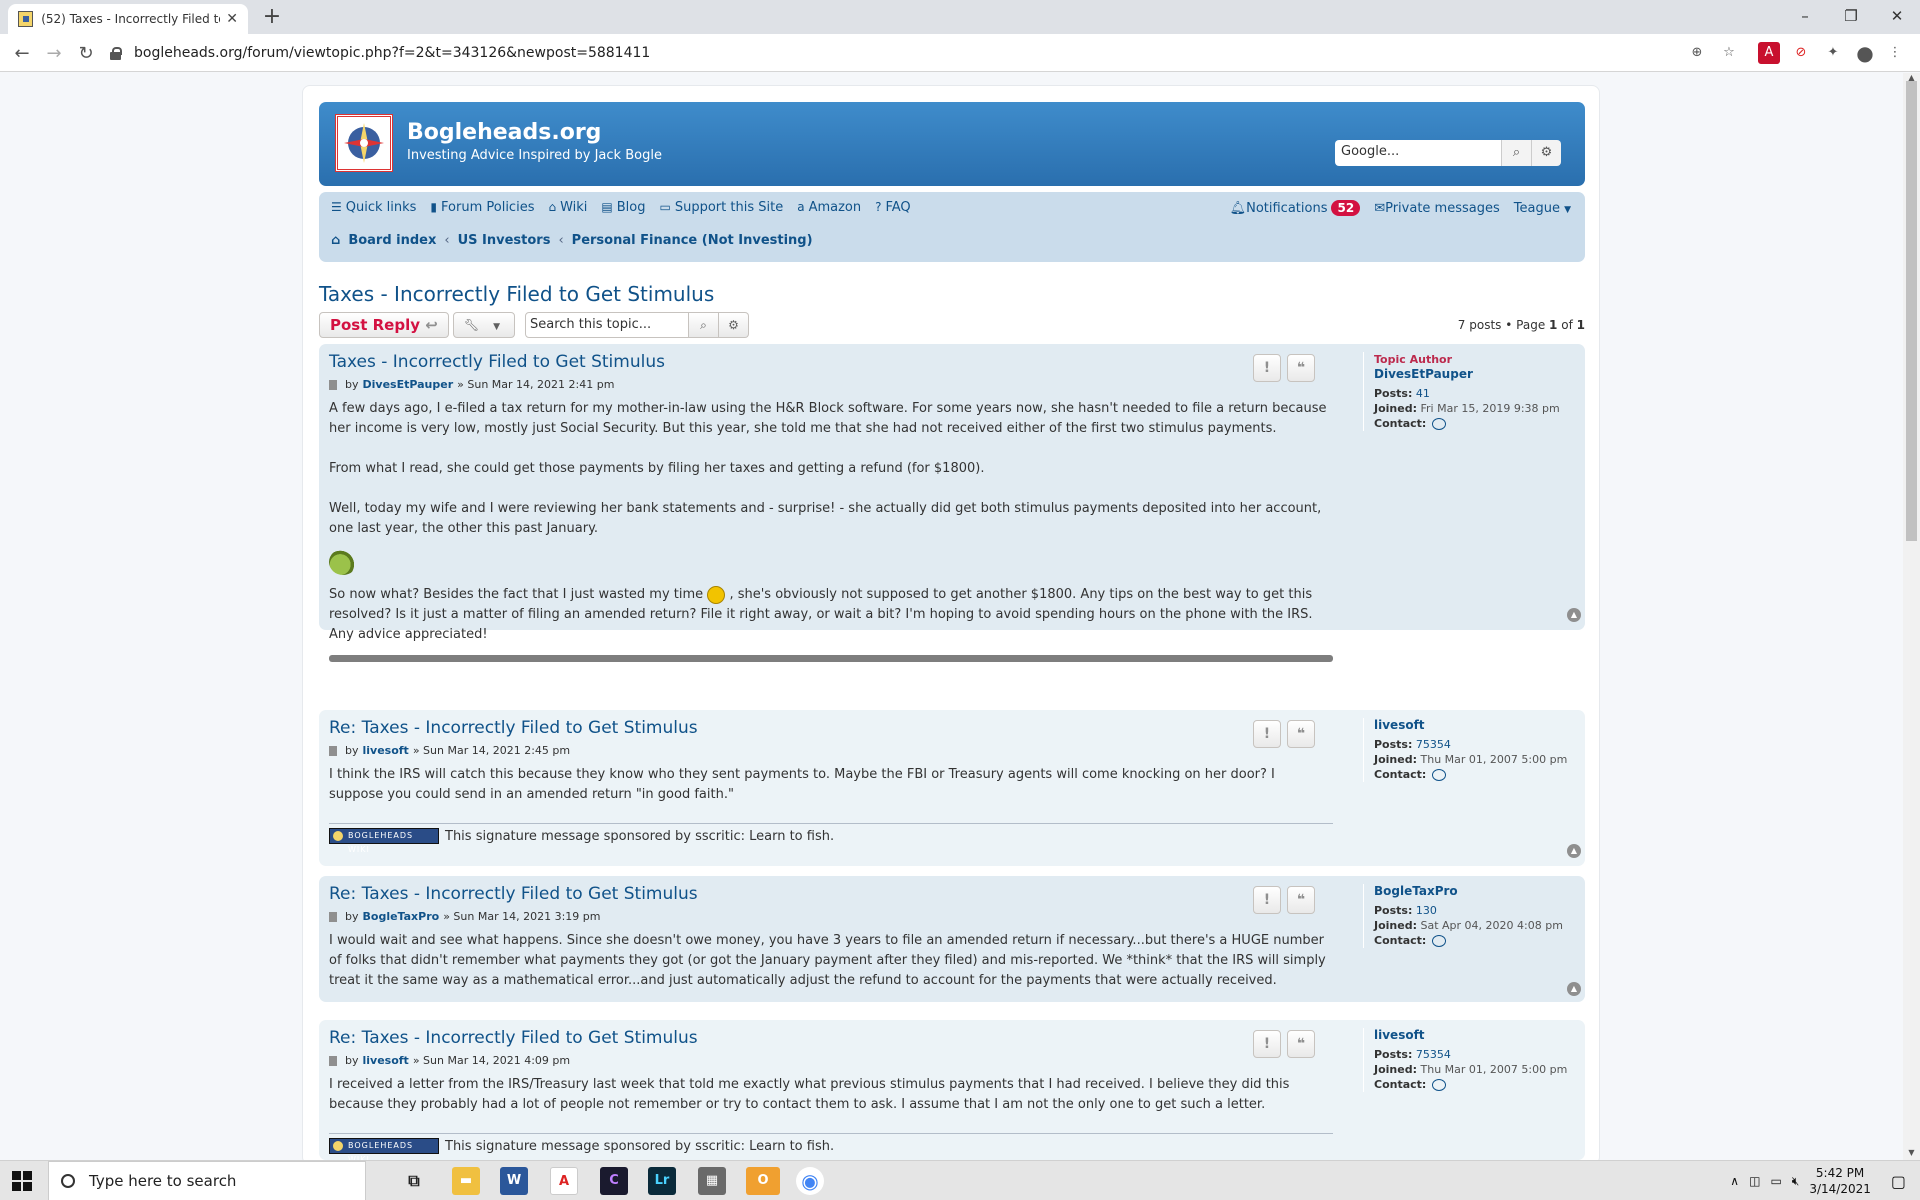 Image resolution: width=1920 pixels, height=1200 pixels. Describe the element at coordinates (484, 325) in the screenshot. I see `topic-tools-button: 🔧︎ ▼` at that location.